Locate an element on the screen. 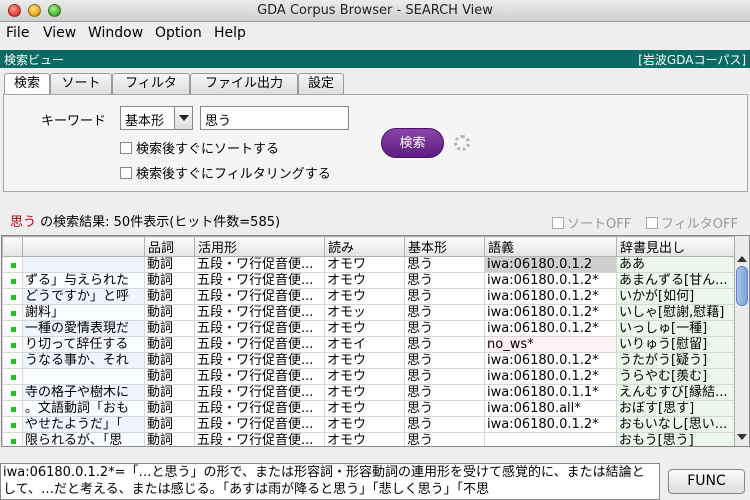 The image size is (750, 500). context-cell: り切って辞任する is located at coordinates (83, 344).